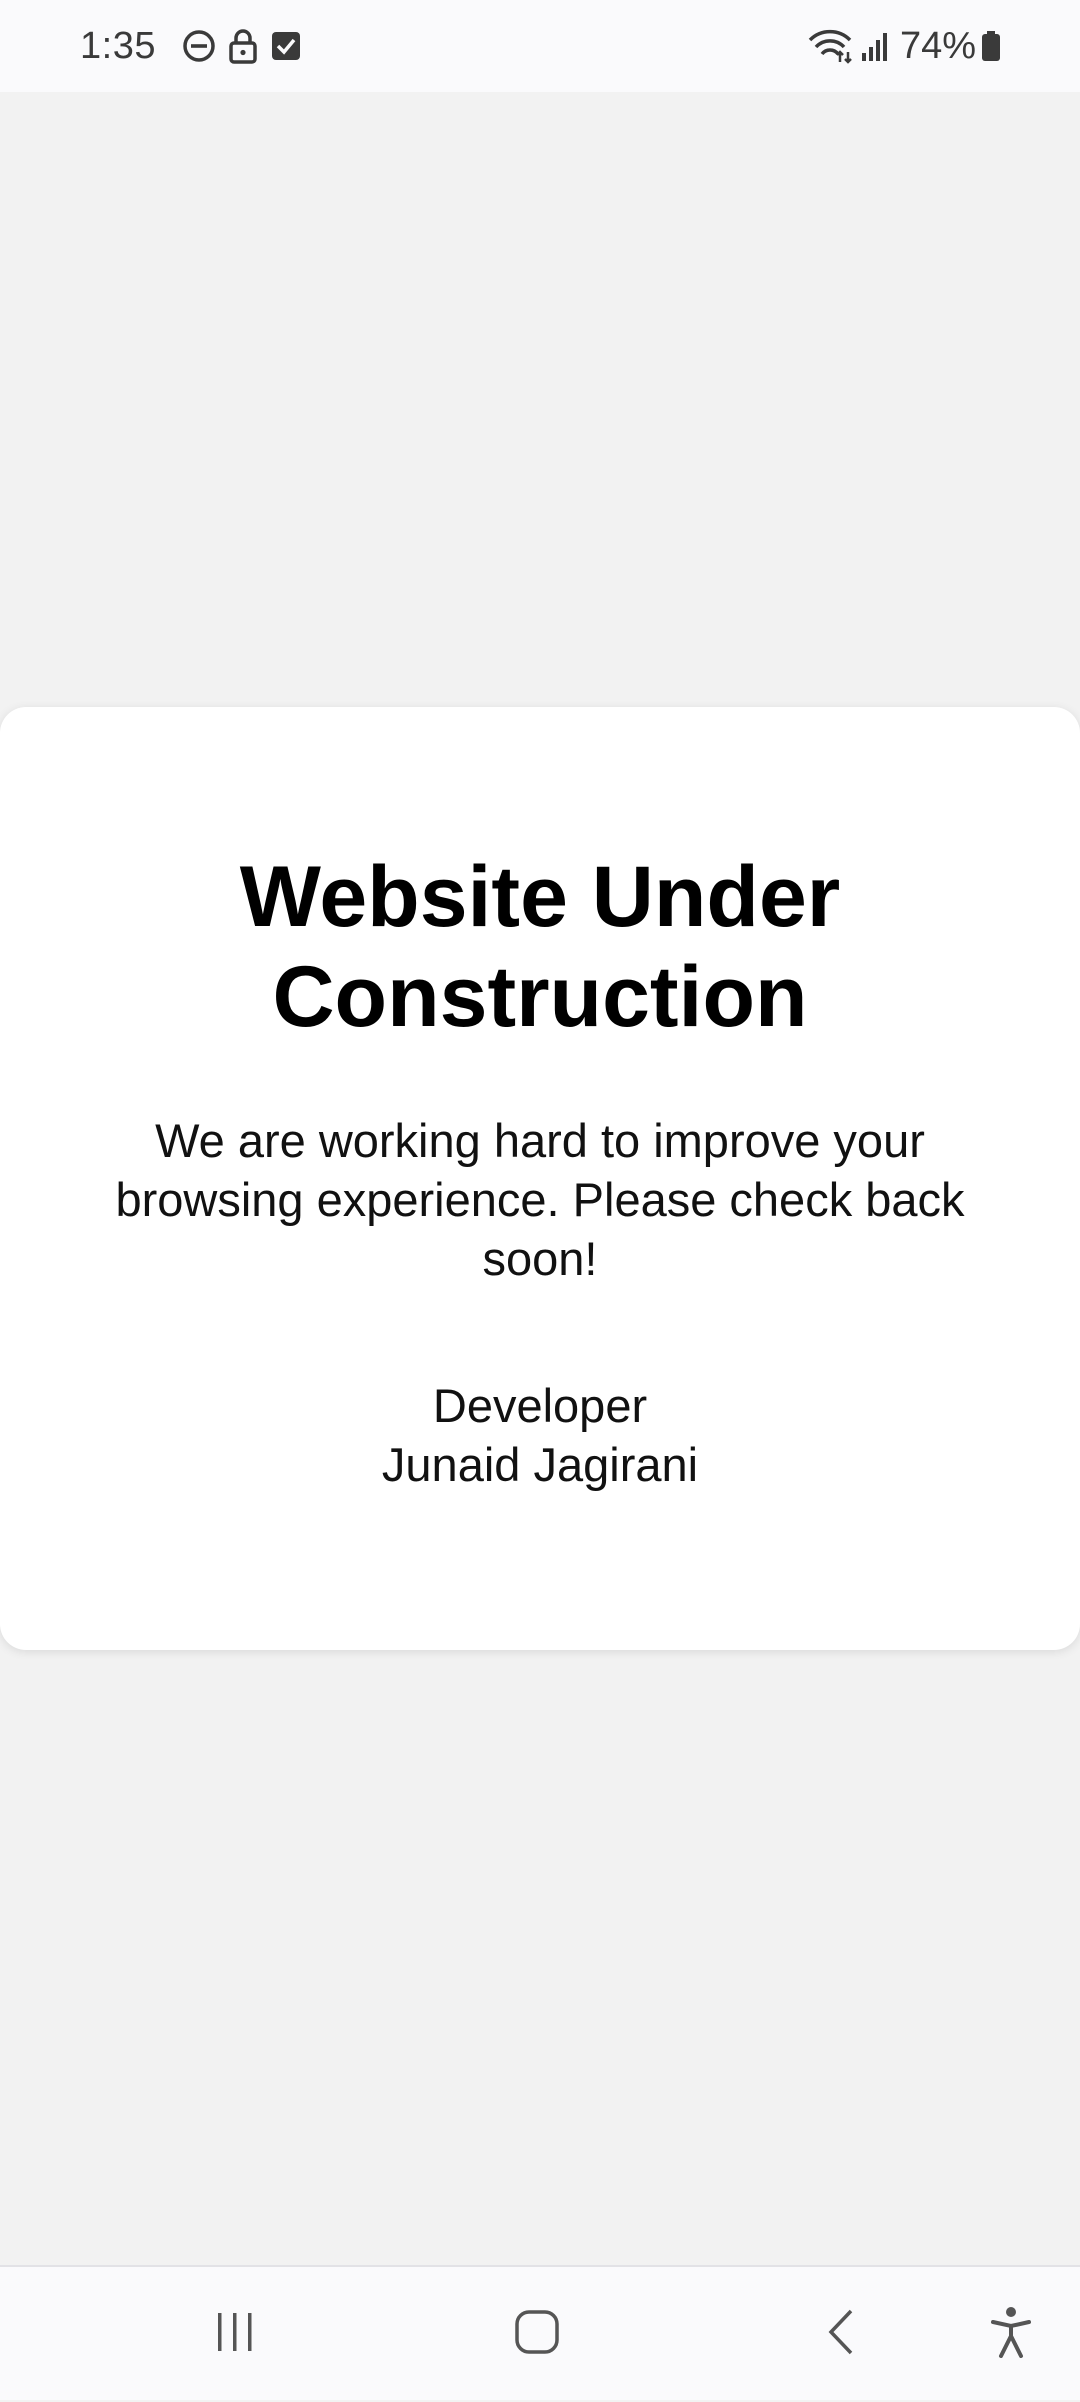  I want to click on back-button, so click(841, 2334).